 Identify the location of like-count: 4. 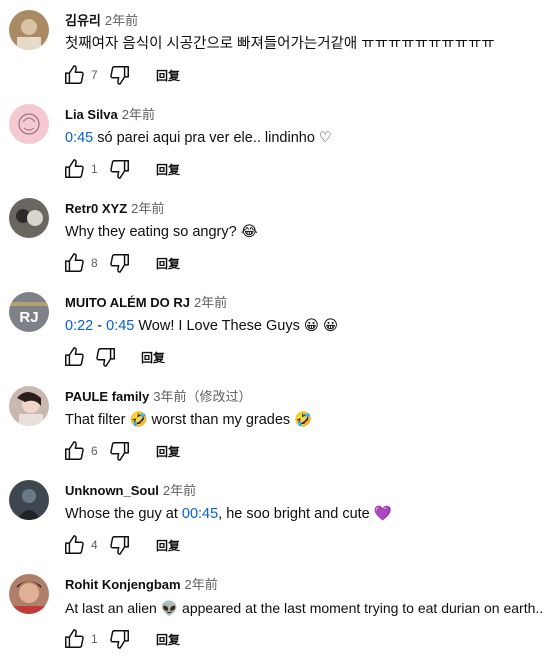
(94, 545).